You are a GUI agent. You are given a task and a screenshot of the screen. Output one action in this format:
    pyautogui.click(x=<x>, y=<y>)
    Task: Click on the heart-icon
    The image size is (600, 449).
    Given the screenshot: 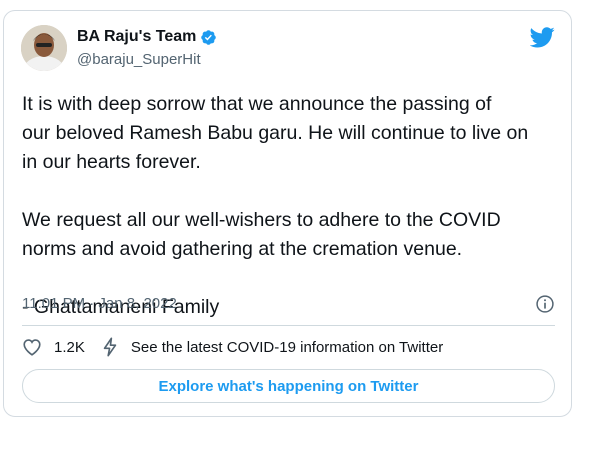 What is the action you would take?
    pyautogui.click(x=32, y=347)
    